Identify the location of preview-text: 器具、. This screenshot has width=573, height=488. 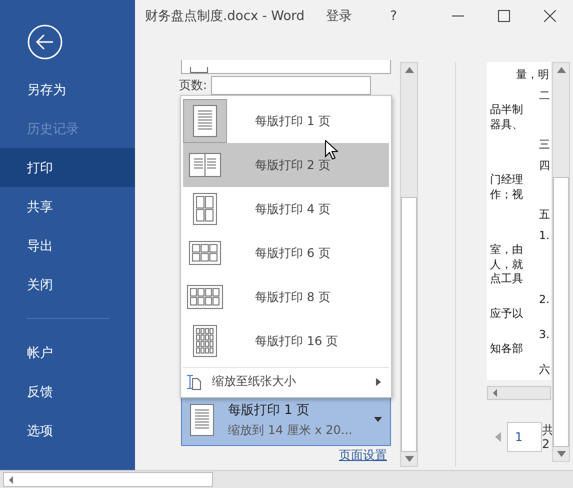
(506, 125).